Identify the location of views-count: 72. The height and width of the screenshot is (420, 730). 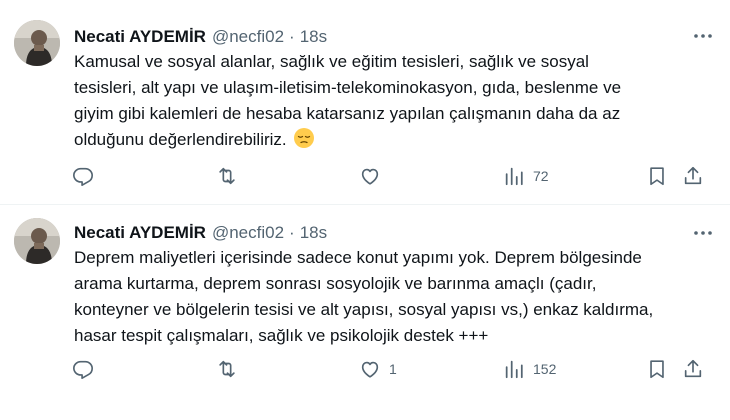
(541, 176).